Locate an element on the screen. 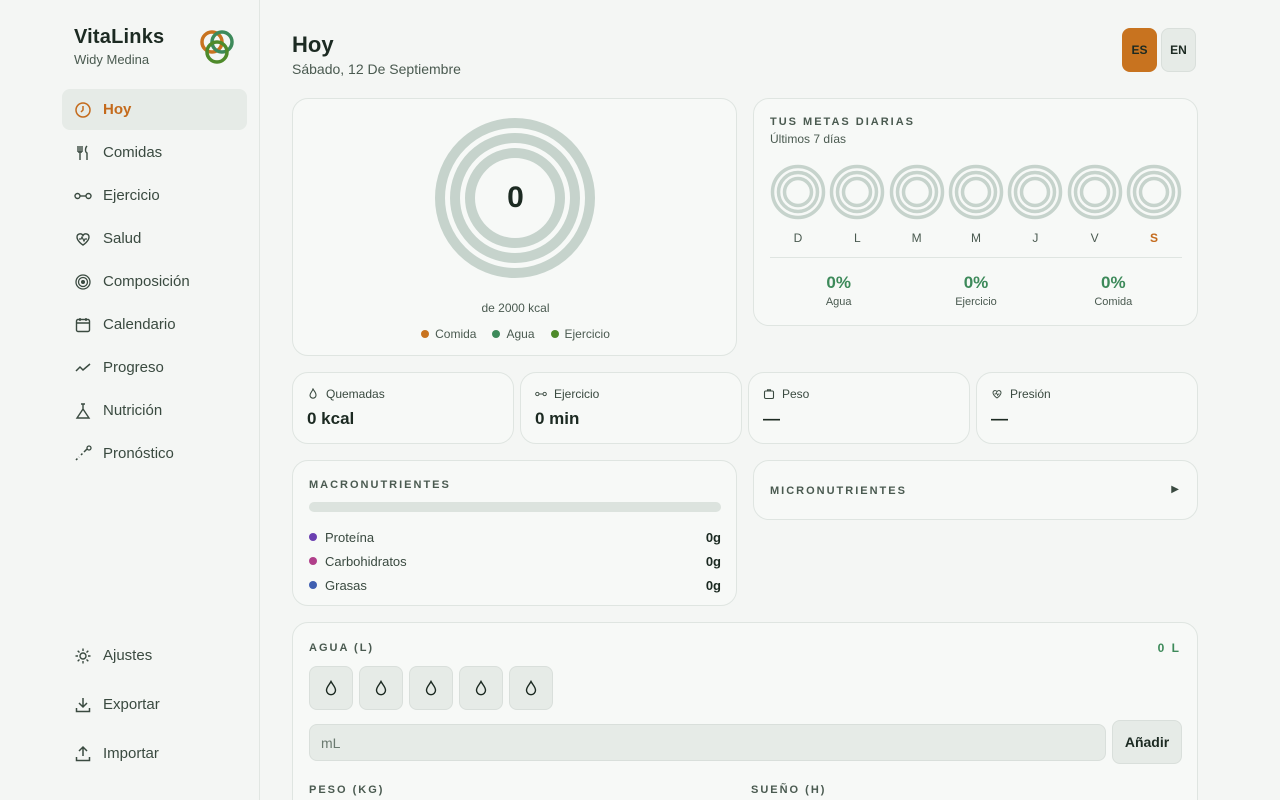  nav-bottom-item-label: Importar is located at coordinates (131, 753).